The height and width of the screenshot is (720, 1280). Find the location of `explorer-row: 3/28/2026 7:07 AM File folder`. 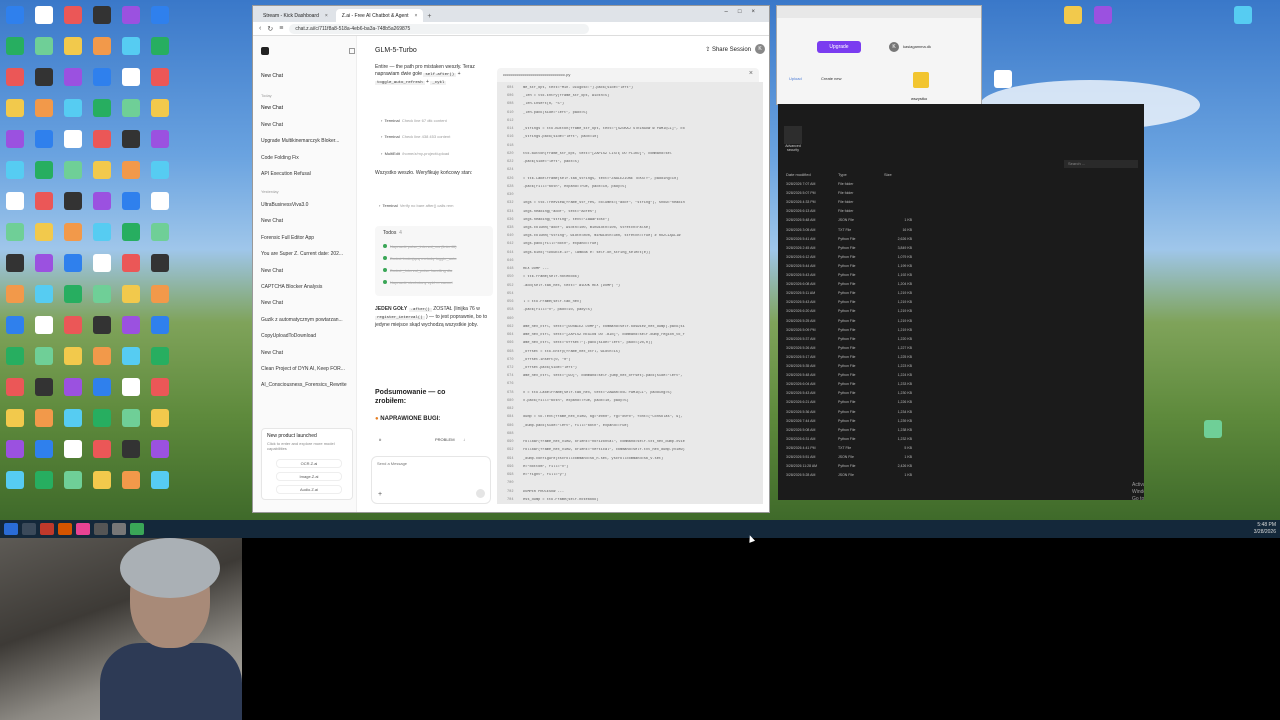

explorer-row: 3/28/2026 7:07 AM File folder is located at coordinates (856, 184).